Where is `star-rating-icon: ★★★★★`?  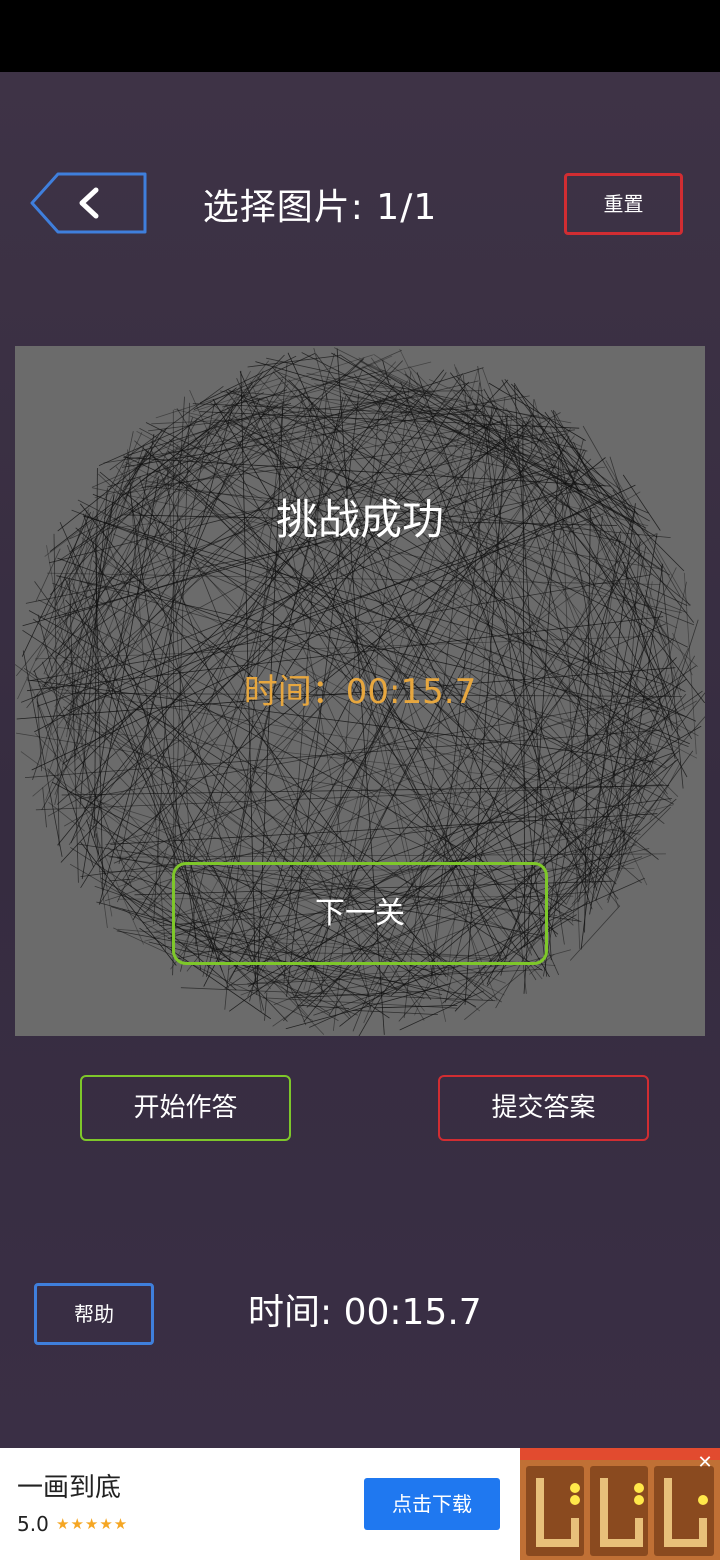
star-rating-icon: ★★★★★ is located at coordinates (92, 1524).